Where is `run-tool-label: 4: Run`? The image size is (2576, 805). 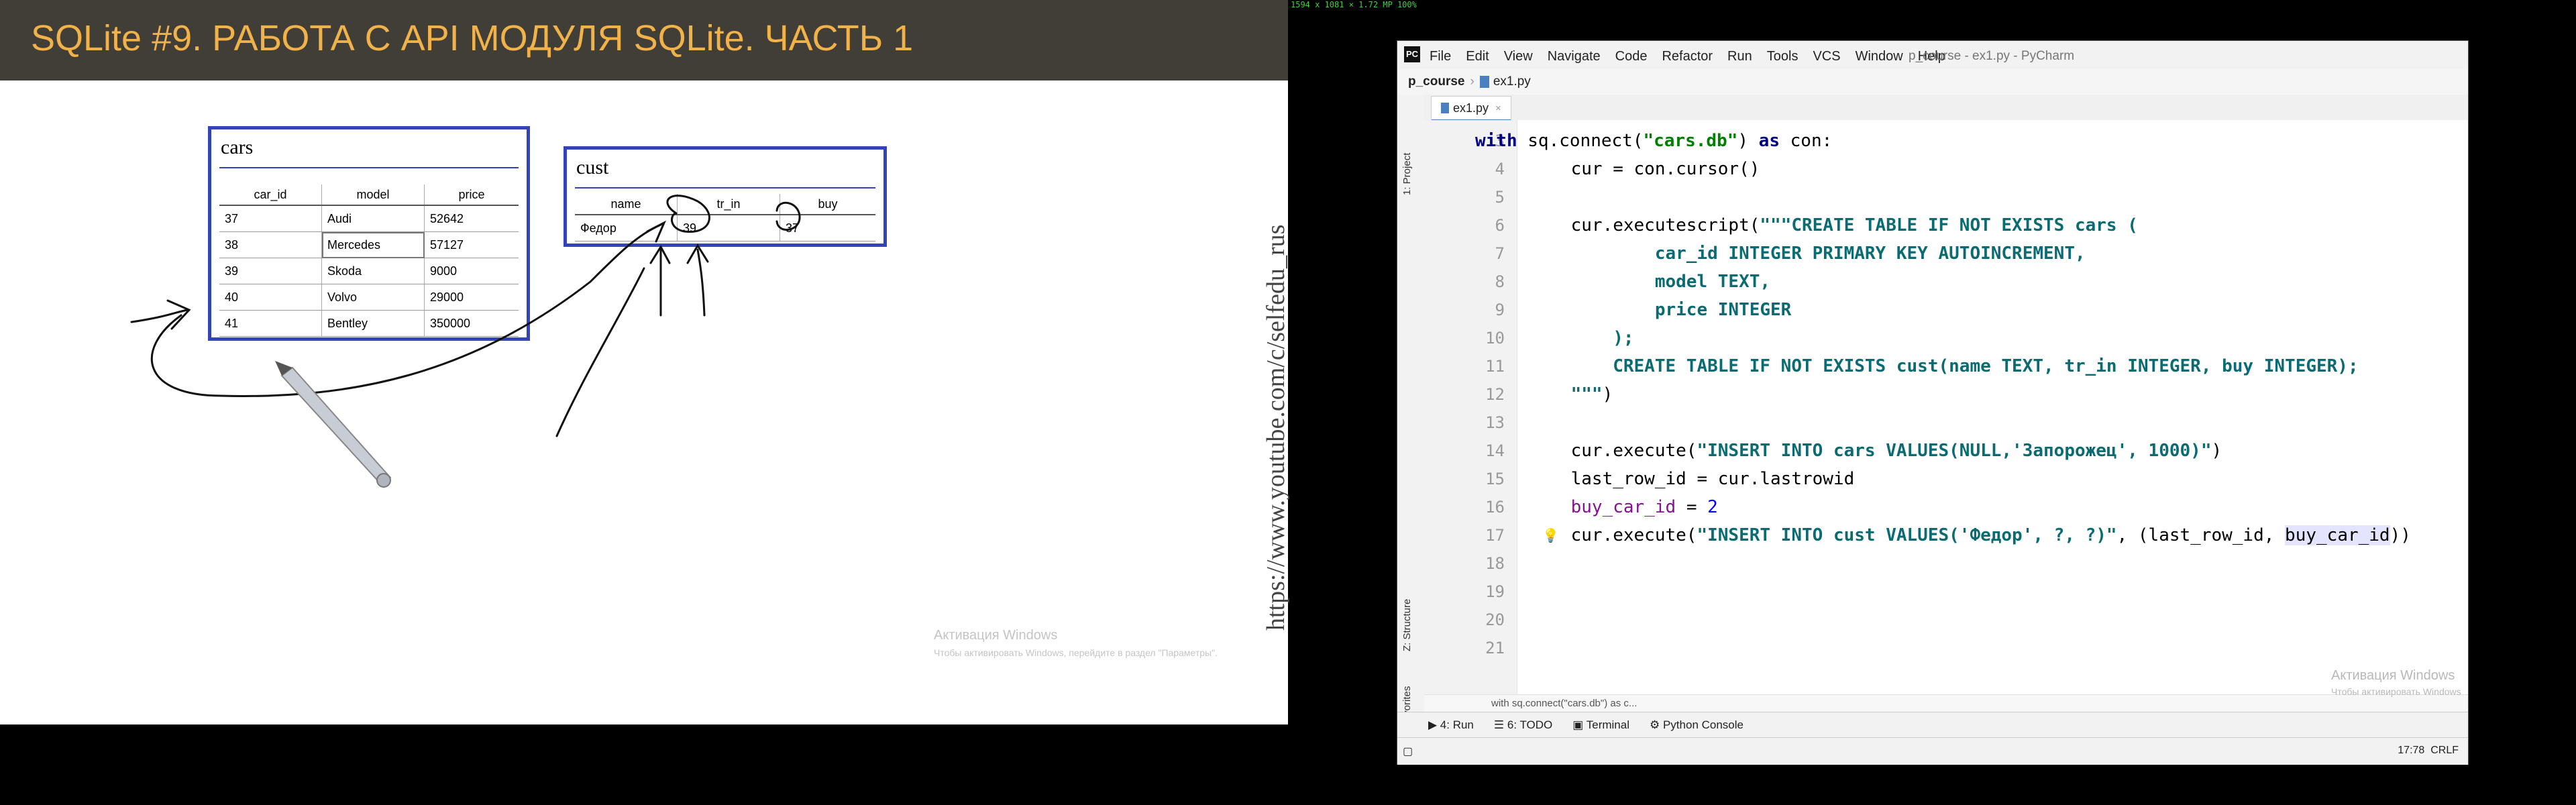 run-tool-label: 4: Run is located at coordinates (1457, 724).